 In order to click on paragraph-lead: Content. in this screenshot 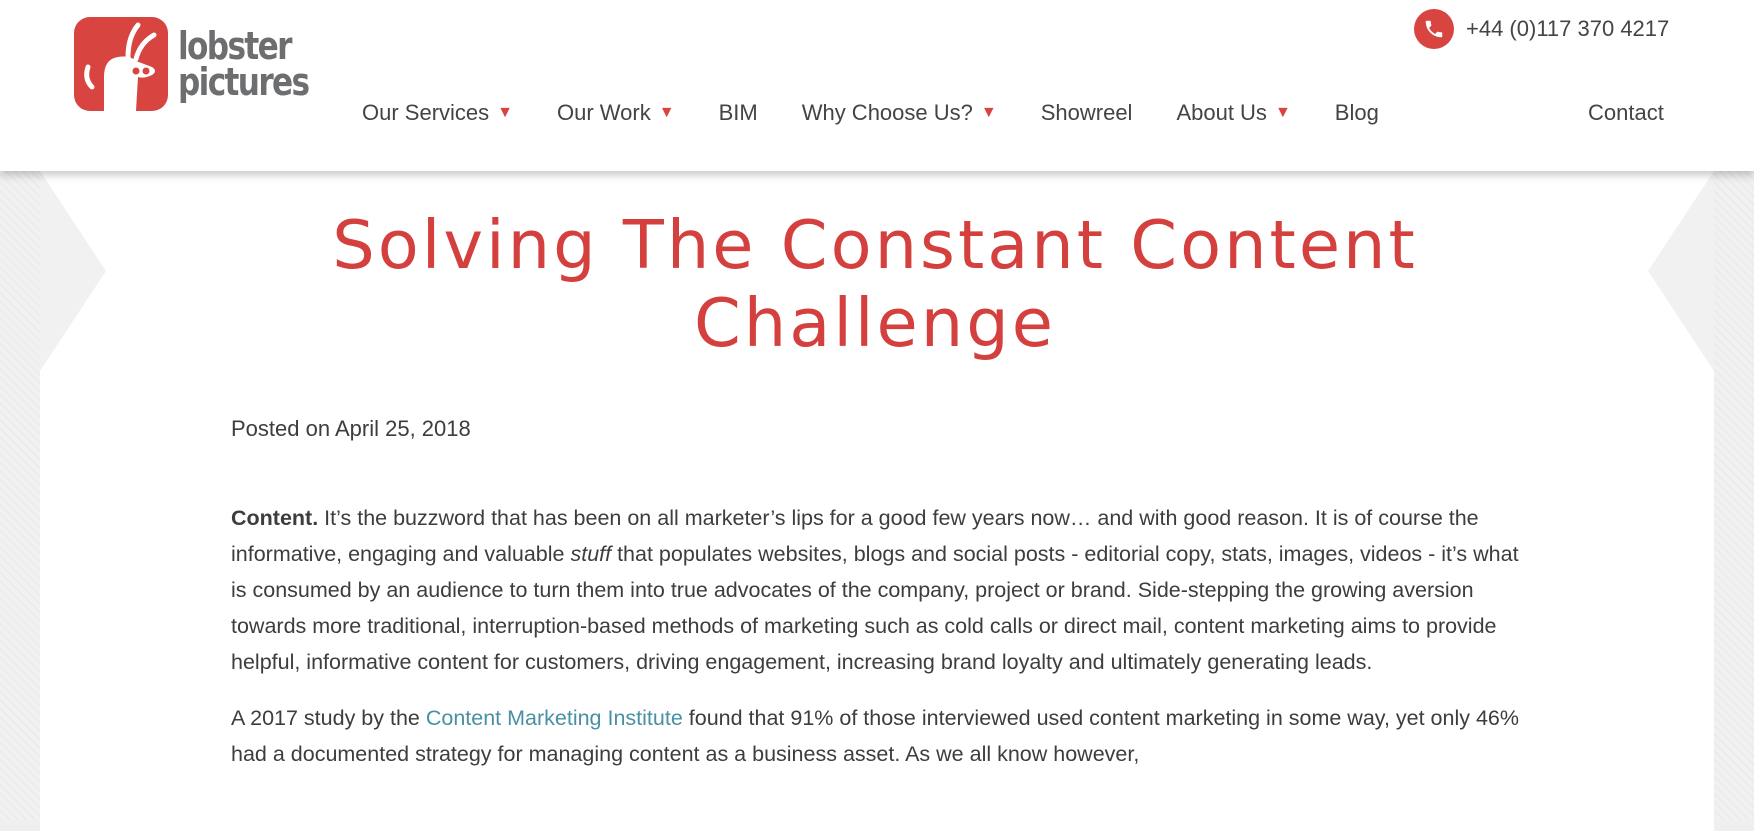, I will do `click(275, 518)`.